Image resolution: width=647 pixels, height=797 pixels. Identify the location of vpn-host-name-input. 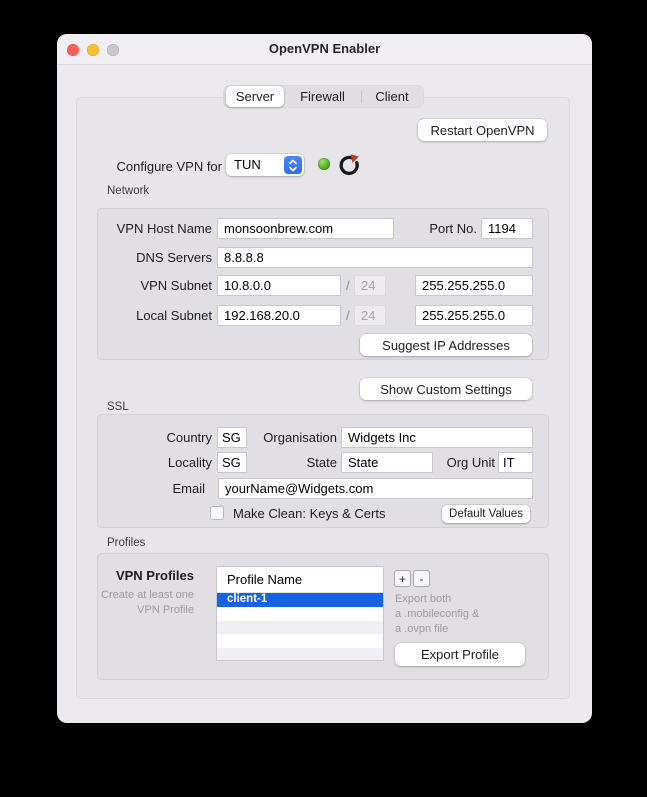
(305, 228).